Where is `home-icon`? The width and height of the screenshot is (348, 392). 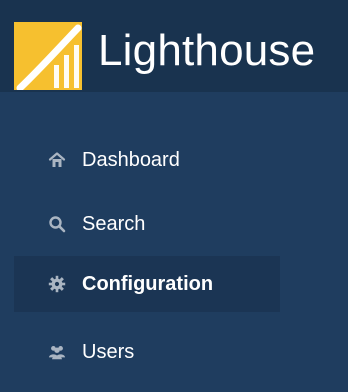 home-icon is located at coordinates (57, 160).